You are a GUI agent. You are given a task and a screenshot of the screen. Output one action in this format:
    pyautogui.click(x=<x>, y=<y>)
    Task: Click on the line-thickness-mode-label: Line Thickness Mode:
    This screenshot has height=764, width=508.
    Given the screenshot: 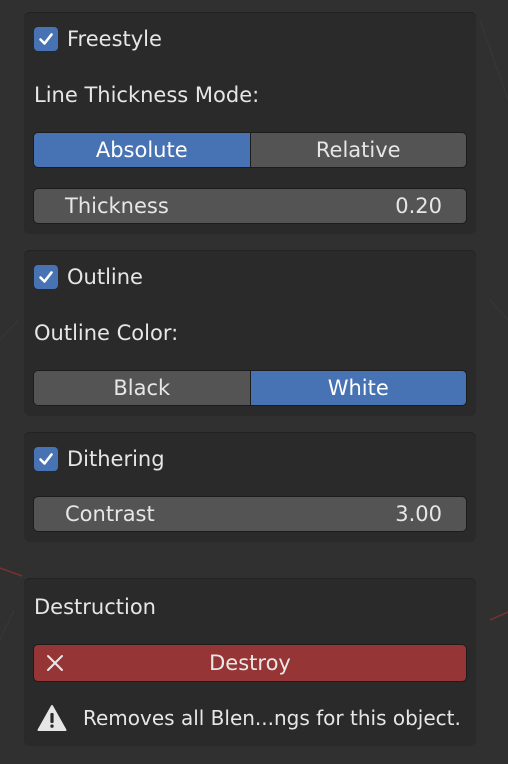 What is the action you would take?
    pyautogui.click(x=147, y=95)
    